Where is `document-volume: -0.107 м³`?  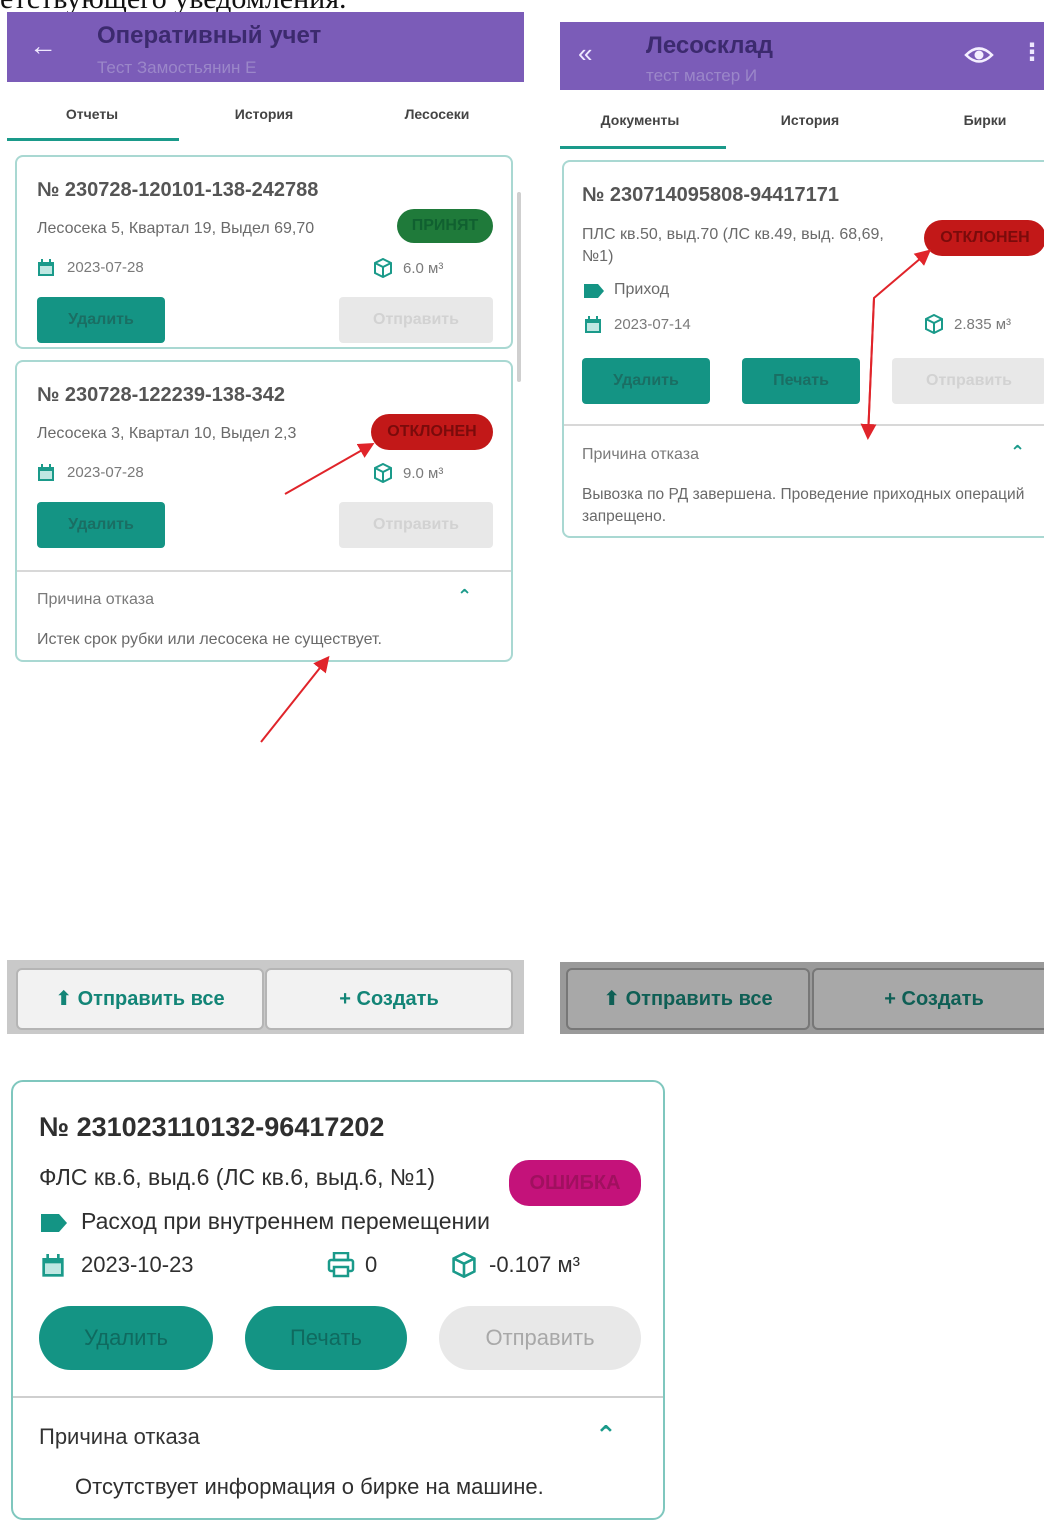 document-volume: -0.107 м³ is located at coordinates (534, 1264).